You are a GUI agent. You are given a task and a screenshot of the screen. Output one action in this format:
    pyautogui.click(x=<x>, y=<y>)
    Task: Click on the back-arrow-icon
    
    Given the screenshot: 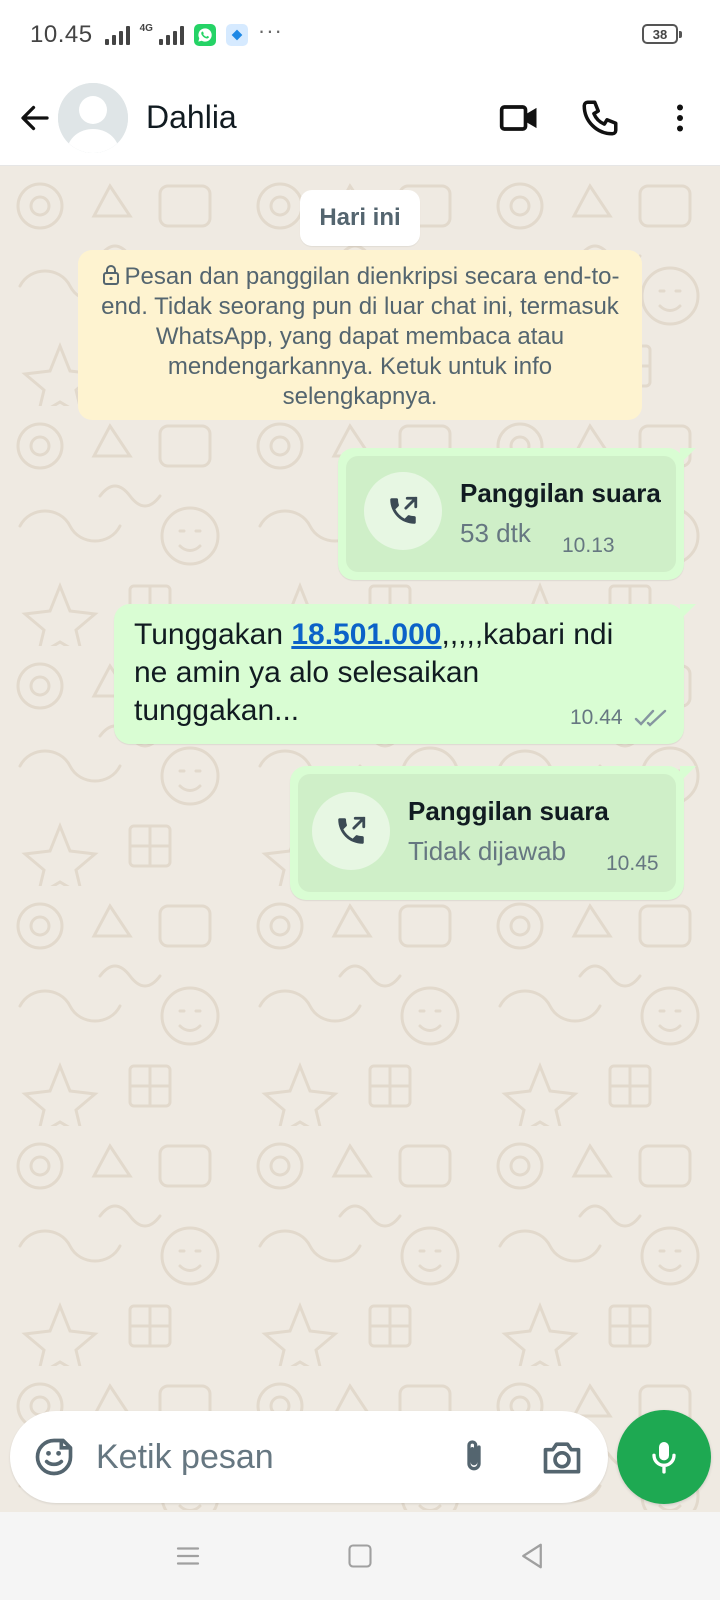 What is the action you would take?
    pyautogui.click(x=35, y=117)
    